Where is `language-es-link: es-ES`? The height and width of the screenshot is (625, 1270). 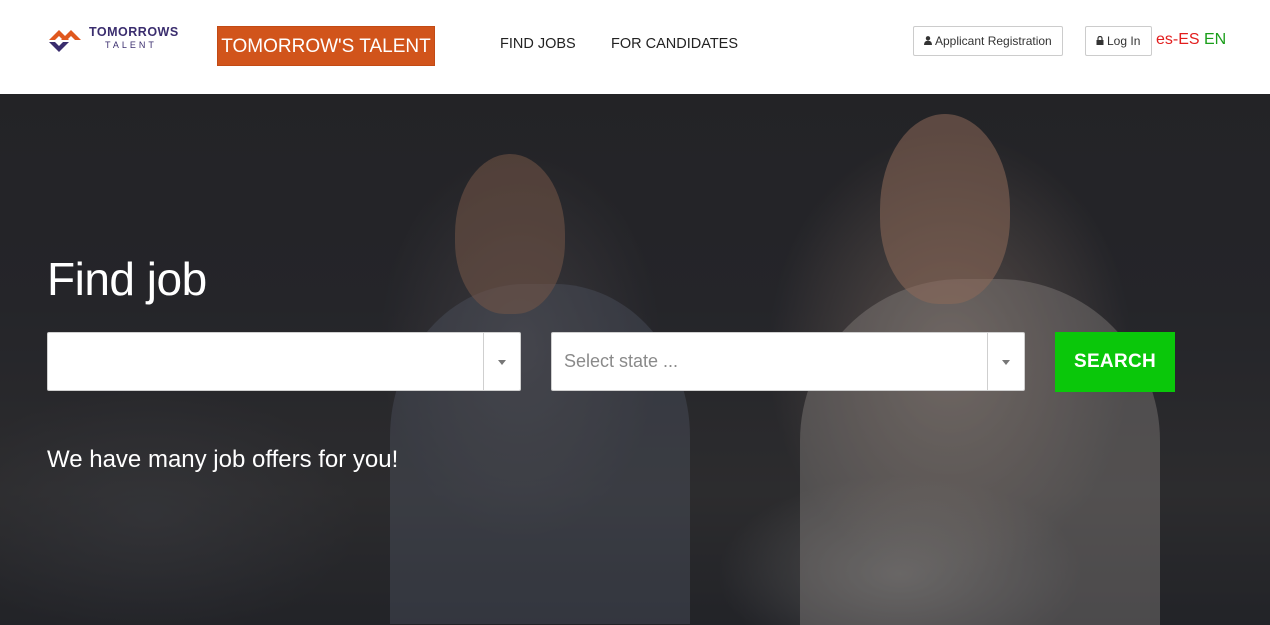
language-es-link: es-ES is located at coordinates (1178, 40).